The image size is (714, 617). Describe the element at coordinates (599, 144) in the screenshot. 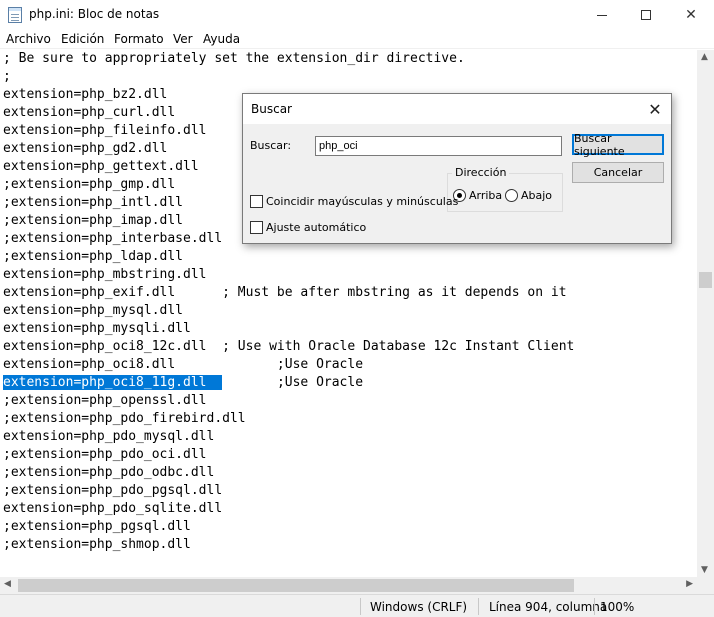

I see `find-next-label: Buscar siguiente` at that location.